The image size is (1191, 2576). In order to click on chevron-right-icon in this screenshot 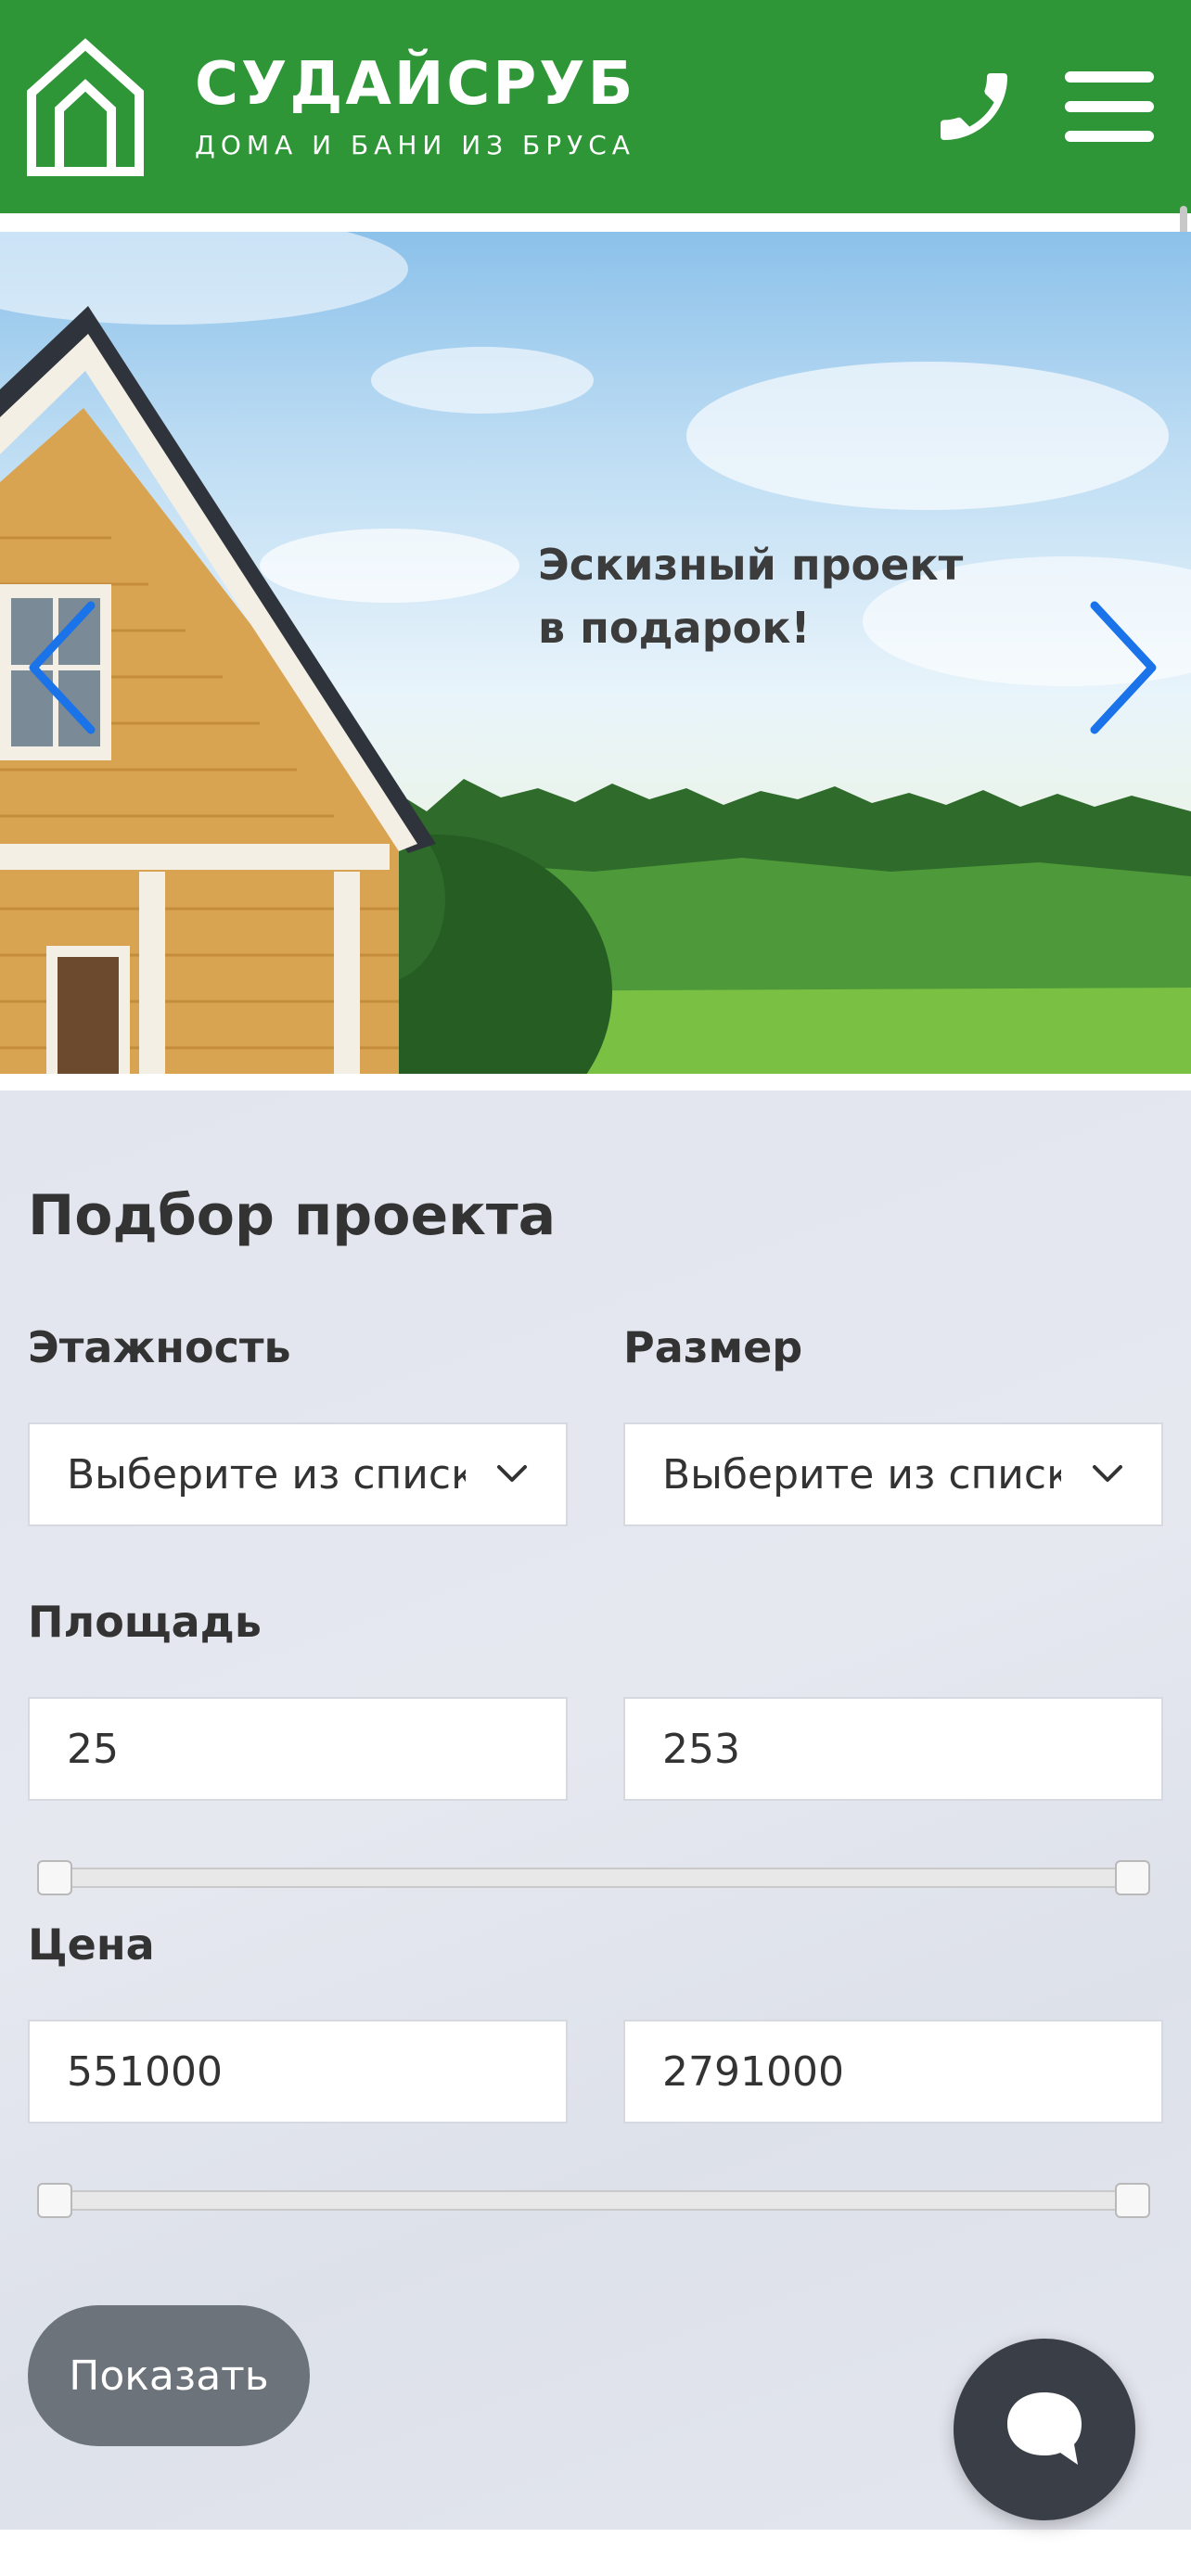, I will do `click(1124, 667)`.